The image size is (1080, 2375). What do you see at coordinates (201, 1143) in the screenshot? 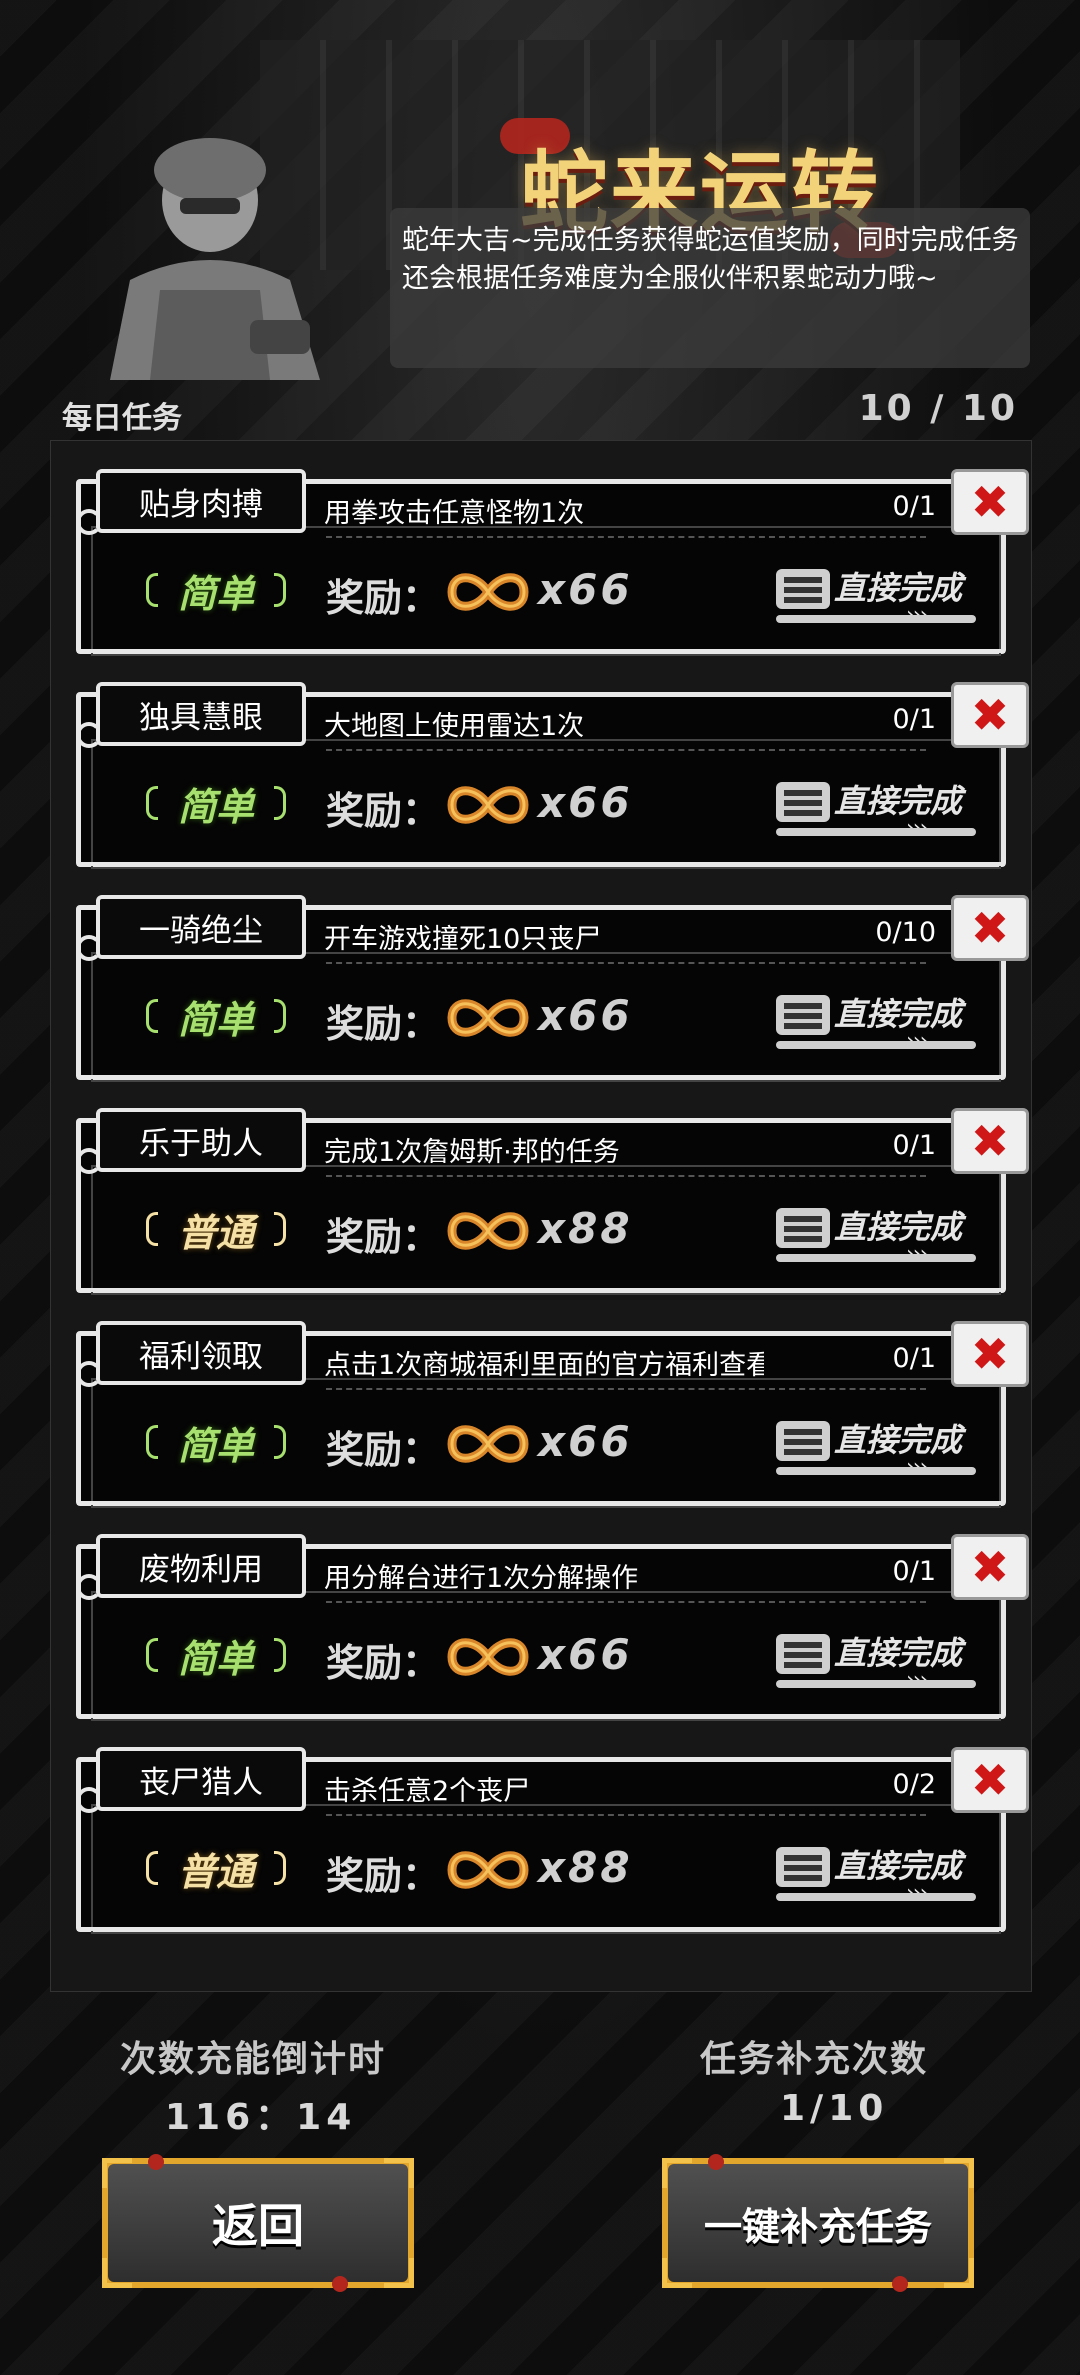
I see `task-name-label: 乐于助人` at bounding box center [201, 1143].